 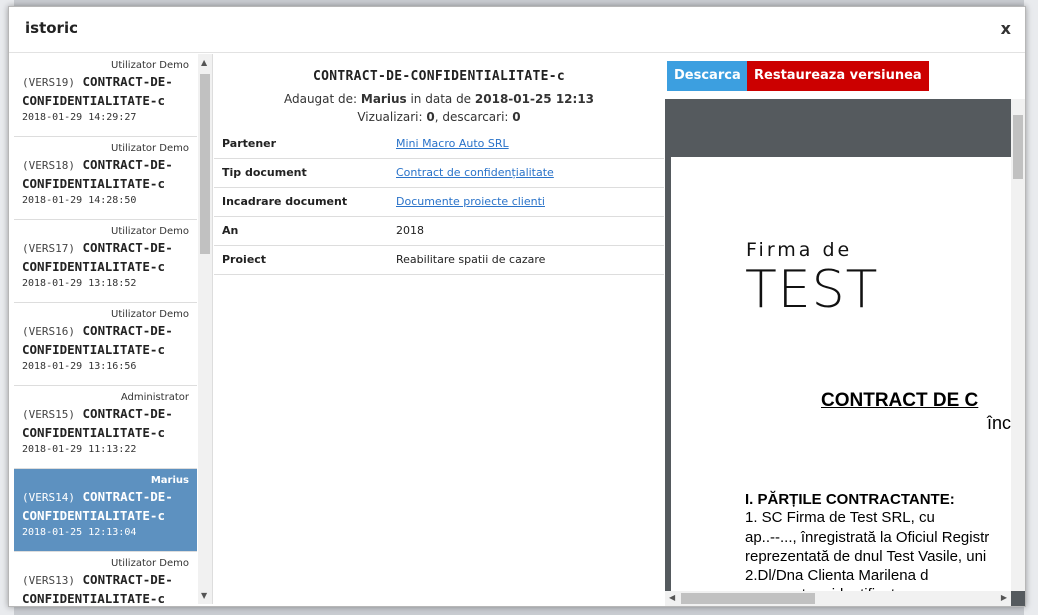 I want to click on background-right, so click(x=1031, y=307).